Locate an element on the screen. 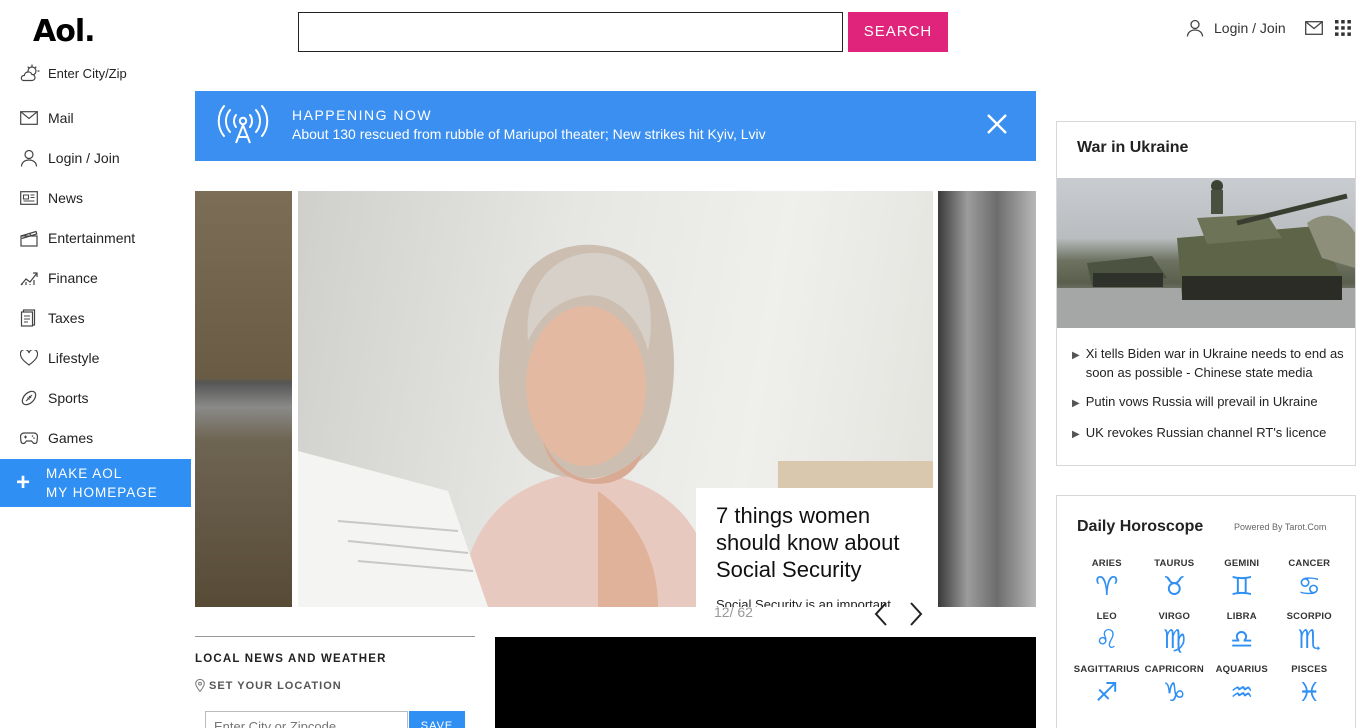 The width and height of the screenshot is (1366, 728). chart-icon is located at coordinates (29, 279).